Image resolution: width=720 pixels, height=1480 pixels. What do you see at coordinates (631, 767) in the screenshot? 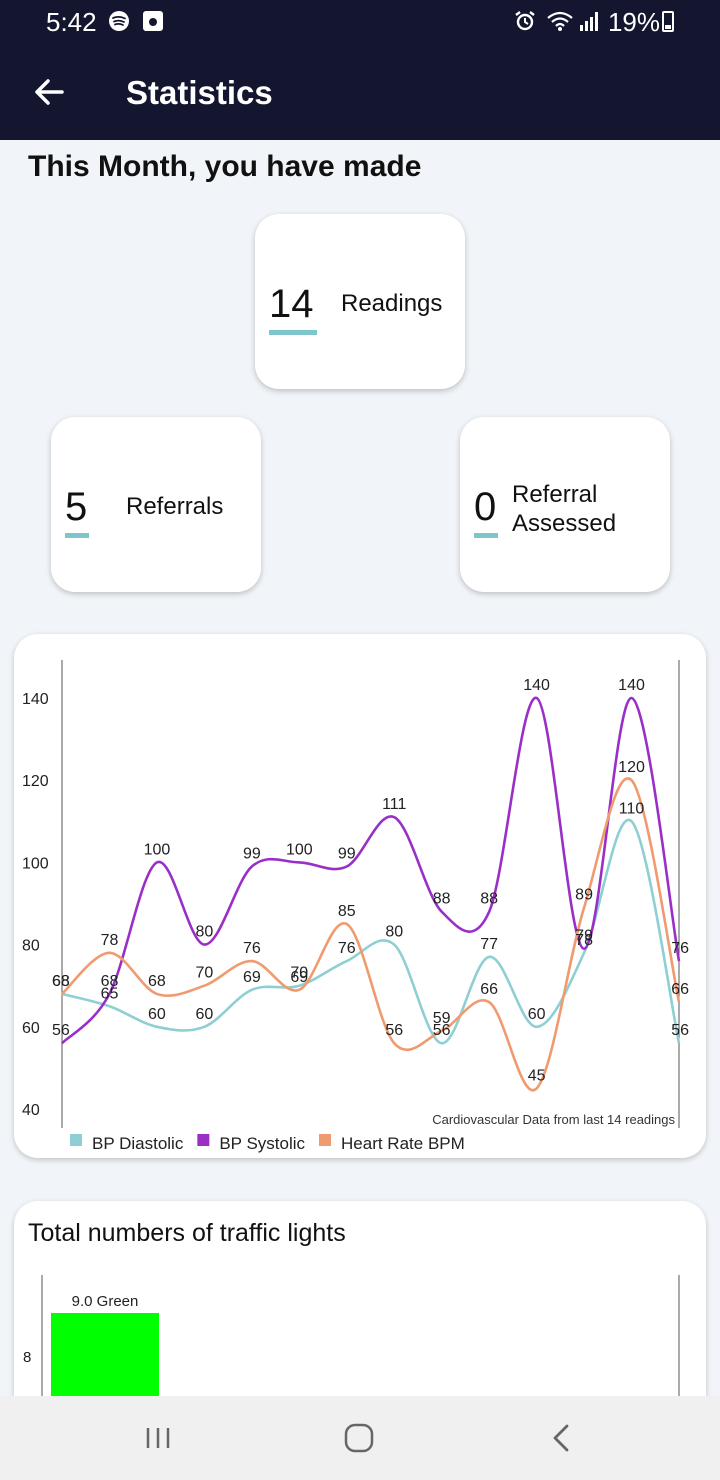
I see `data-label: 120` at bounding box center [631, 767].